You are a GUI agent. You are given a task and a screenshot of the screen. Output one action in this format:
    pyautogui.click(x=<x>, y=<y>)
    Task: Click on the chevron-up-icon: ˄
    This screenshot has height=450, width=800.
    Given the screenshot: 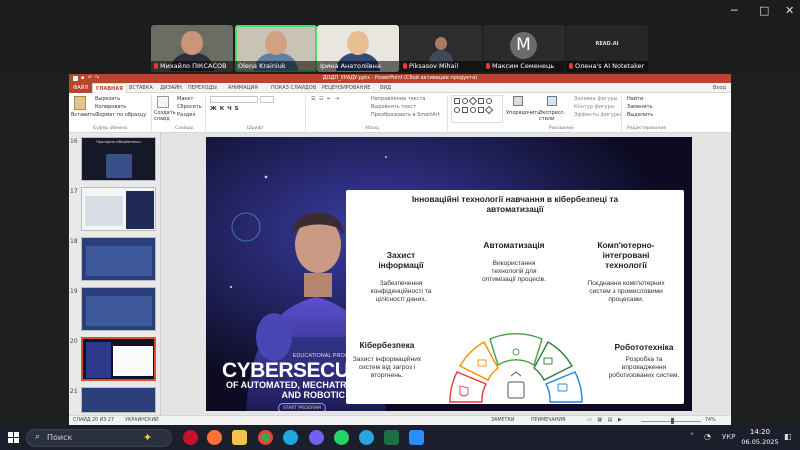 What is the action you would take?
    pyautogui.click(x=692, y=436)
    